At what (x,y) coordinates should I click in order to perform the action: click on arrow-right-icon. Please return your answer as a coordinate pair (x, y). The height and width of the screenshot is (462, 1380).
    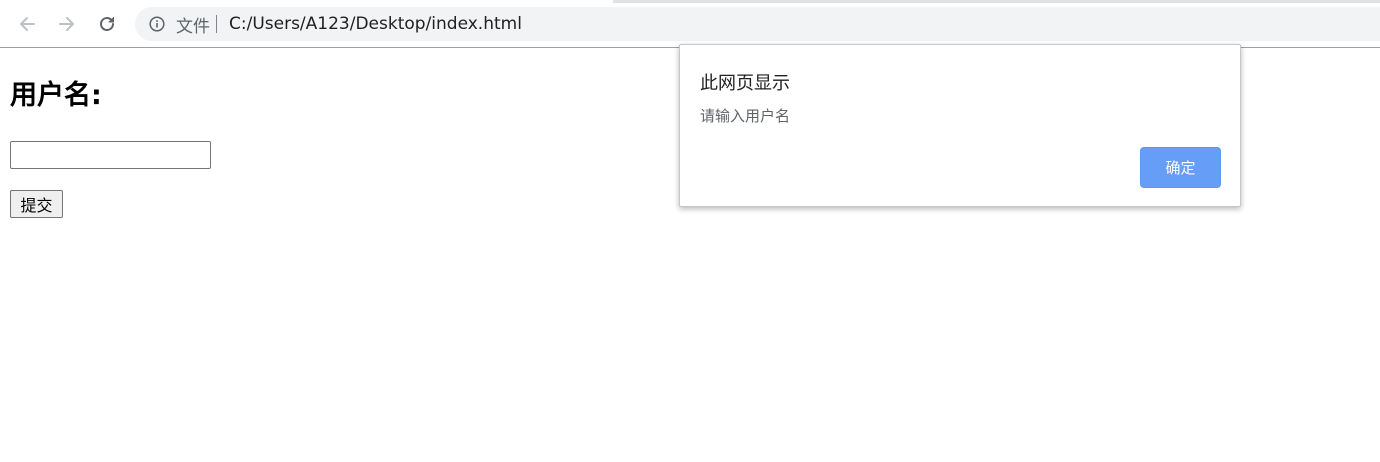
    Looking at the image, I should click on (66, 24).